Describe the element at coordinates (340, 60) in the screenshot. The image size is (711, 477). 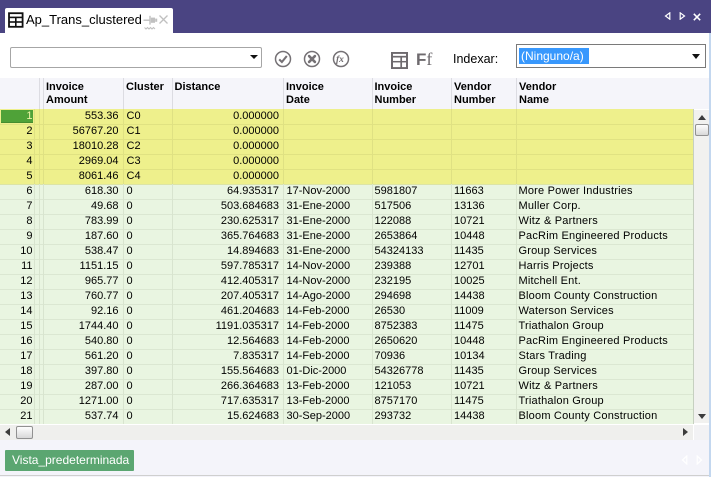
I see `svg-text: fx` at that location.